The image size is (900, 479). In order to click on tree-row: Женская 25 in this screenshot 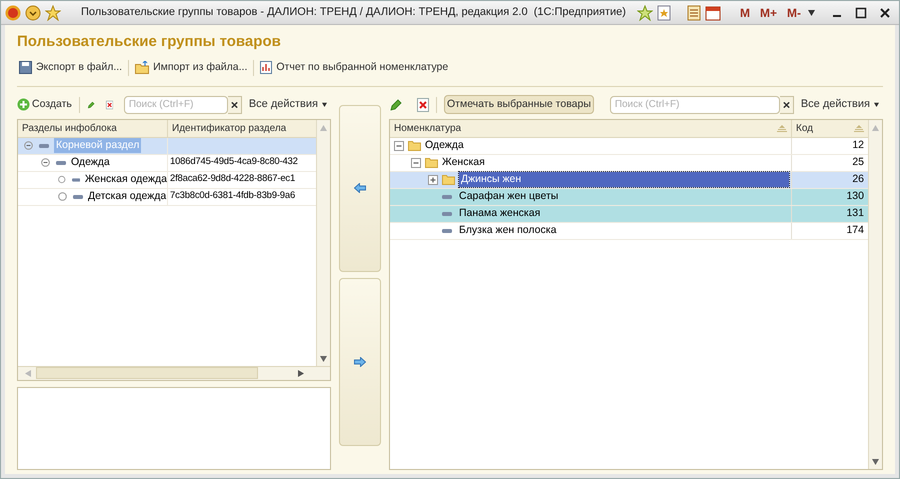, I will do `click(629, 163)`.